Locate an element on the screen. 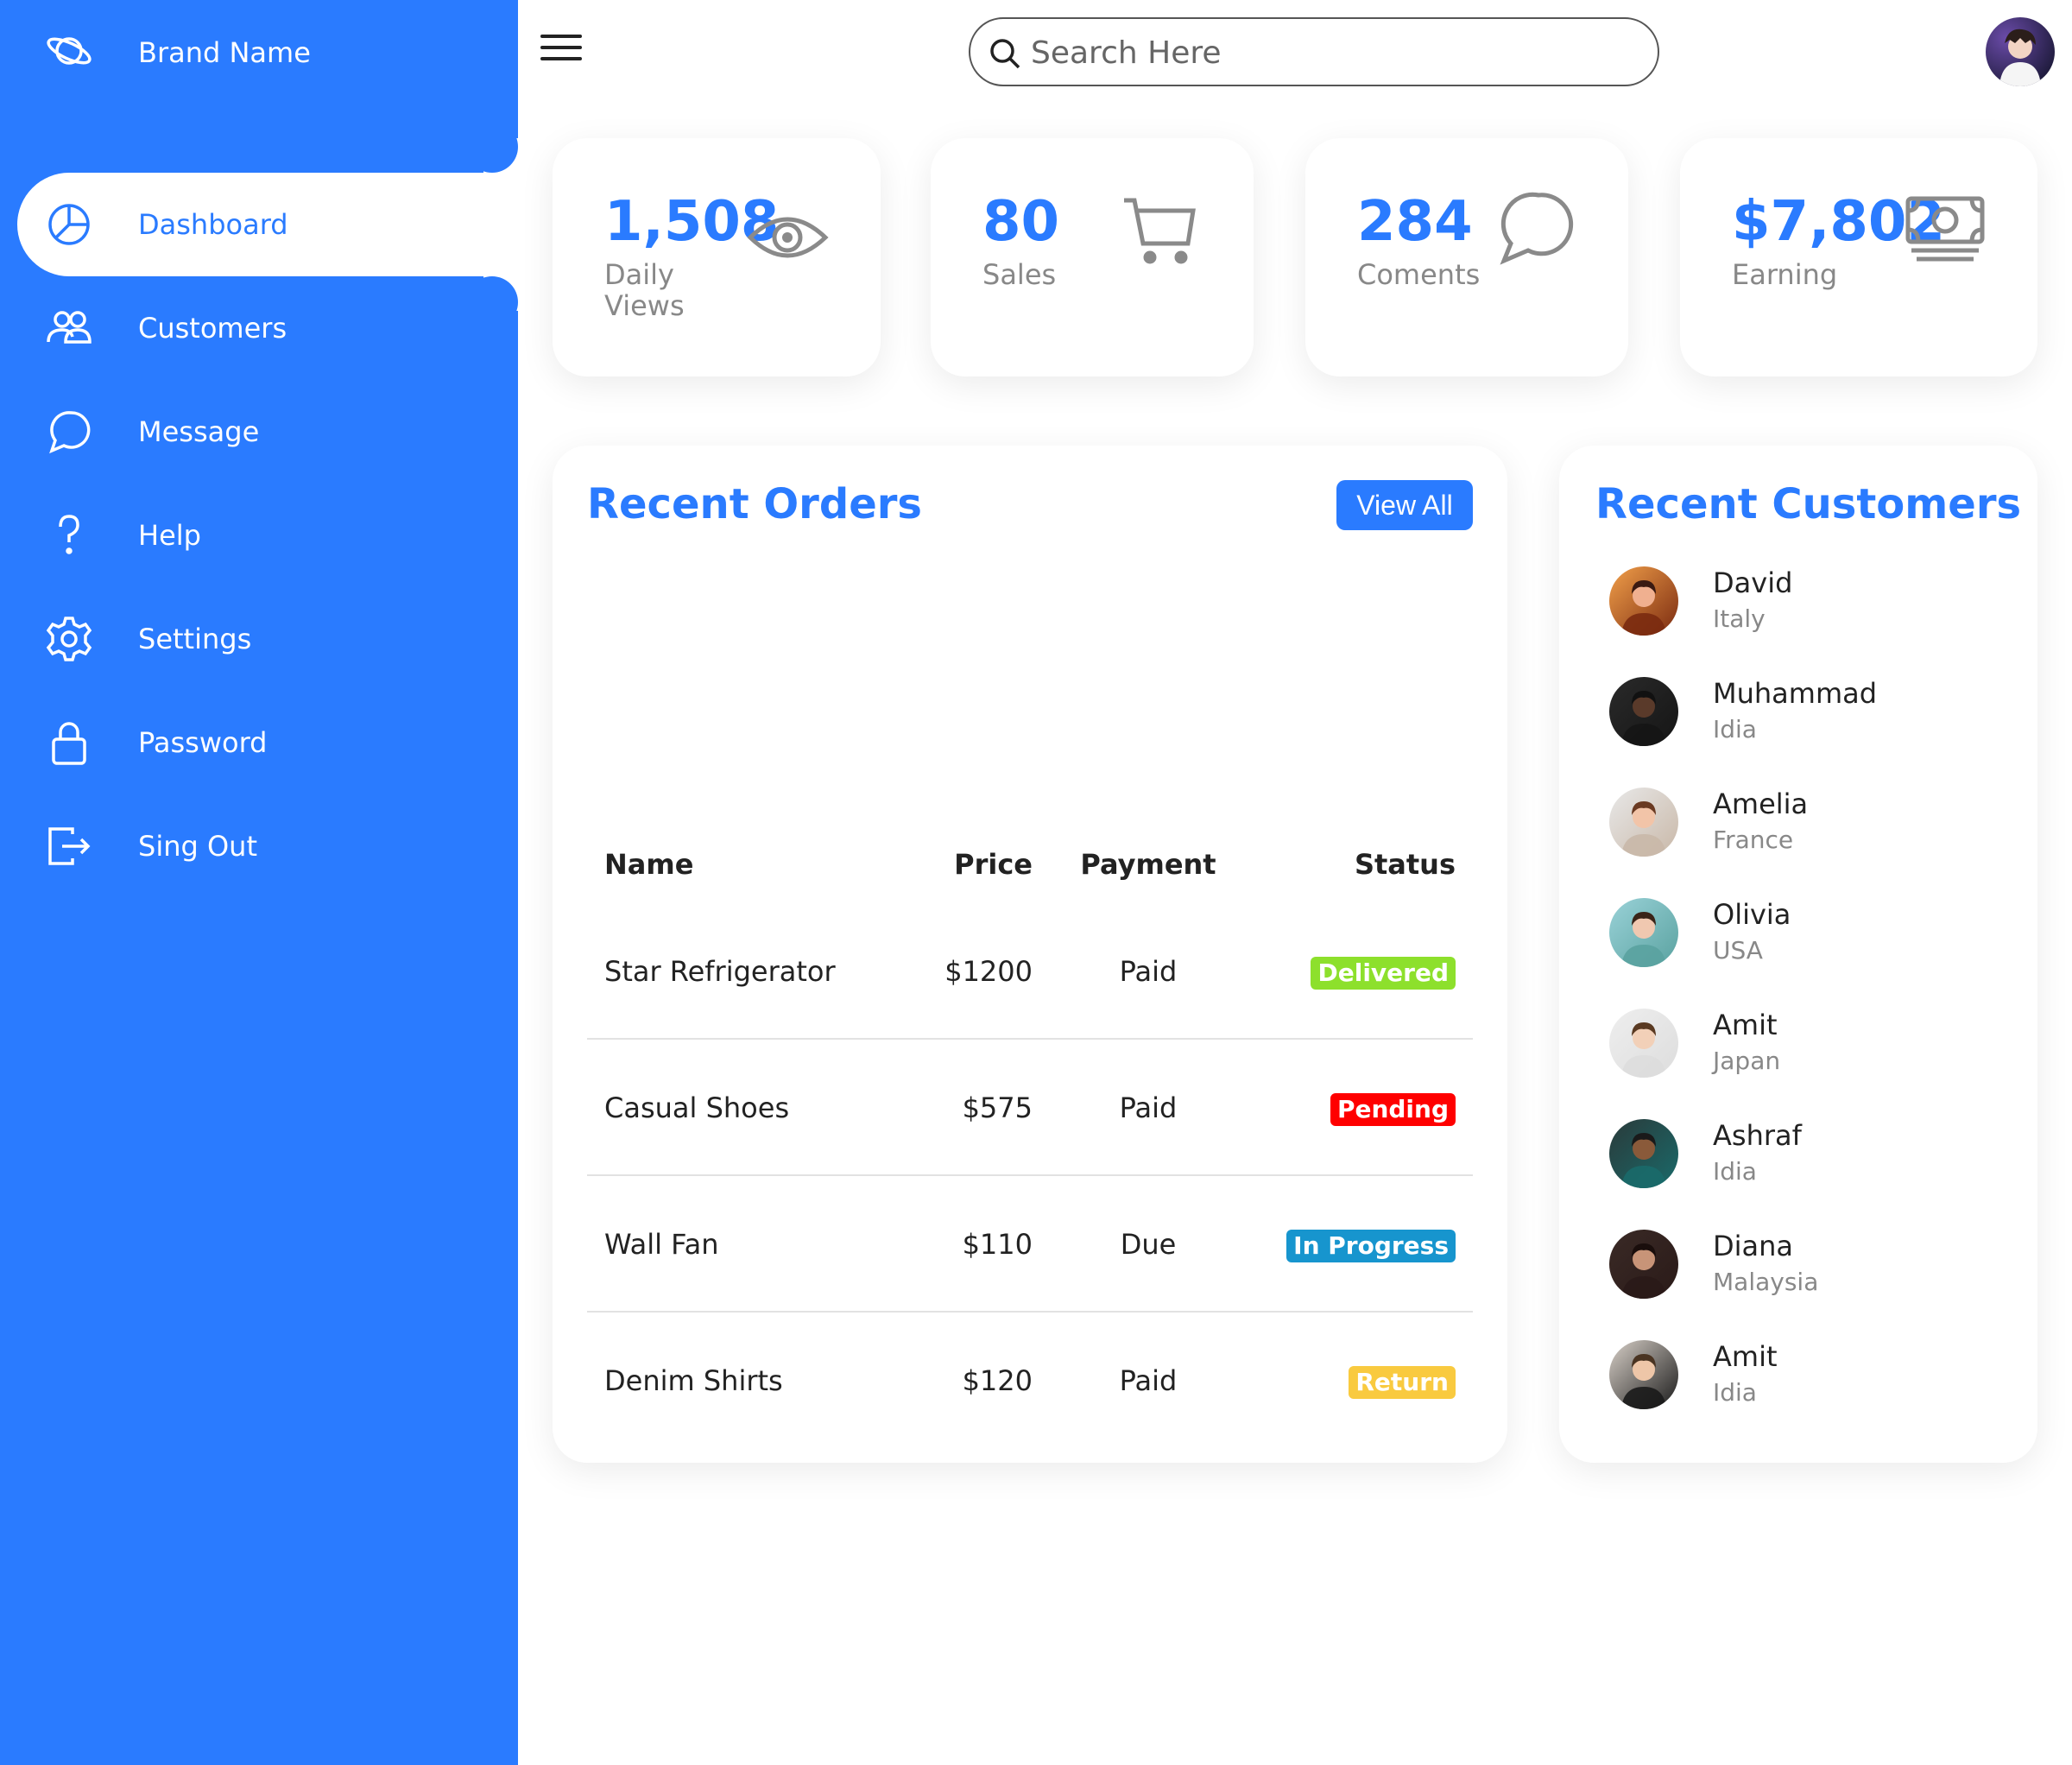 The height and width of the screenshot is (1765, 2072). brand: Brand Name is located at coordinates (177, 52).